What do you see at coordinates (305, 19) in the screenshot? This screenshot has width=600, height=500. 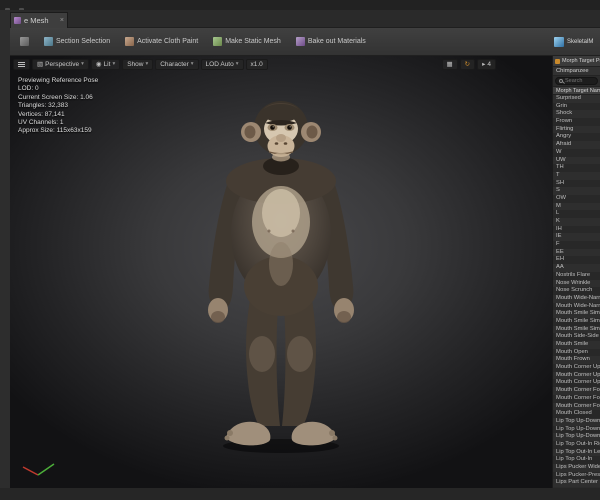 I see `editor-tab-bar: e Mesh ×` at bounding box center [305, 19].